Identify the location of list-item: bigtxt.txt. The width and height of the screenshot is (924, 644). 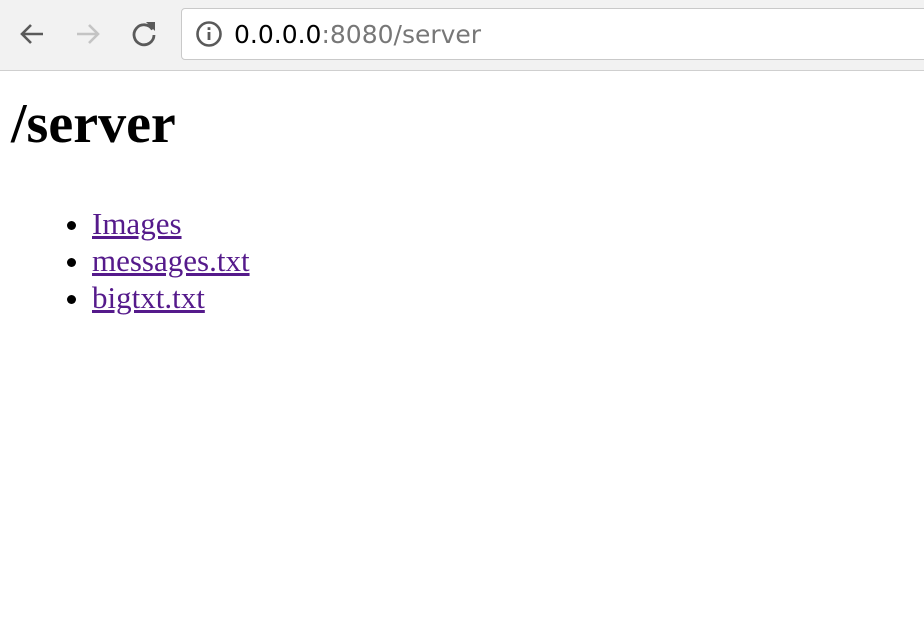
(171, 297).